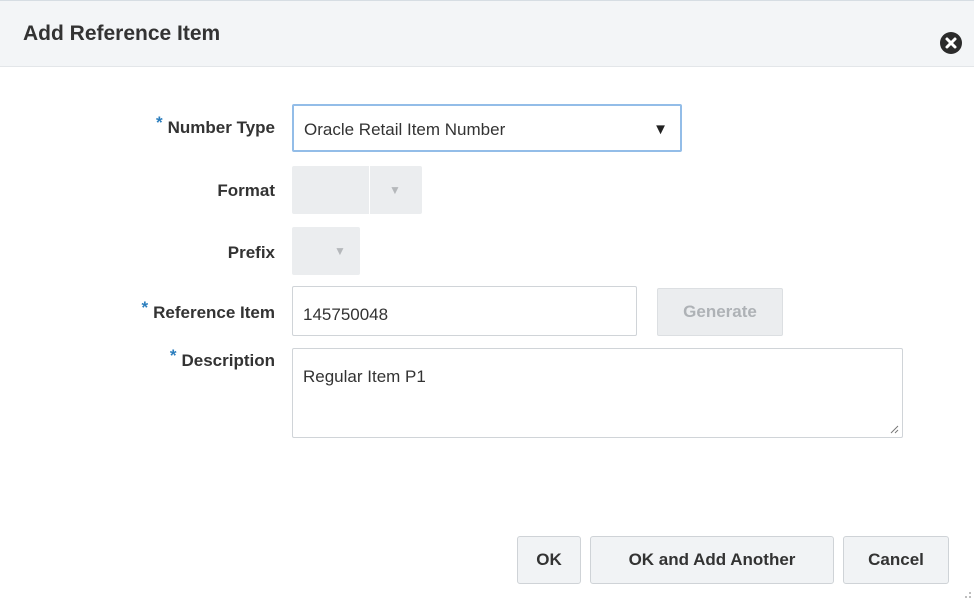 This screenshot has height=601, width=974. I want to click on prefix-select: ▼, so click(326, 251).